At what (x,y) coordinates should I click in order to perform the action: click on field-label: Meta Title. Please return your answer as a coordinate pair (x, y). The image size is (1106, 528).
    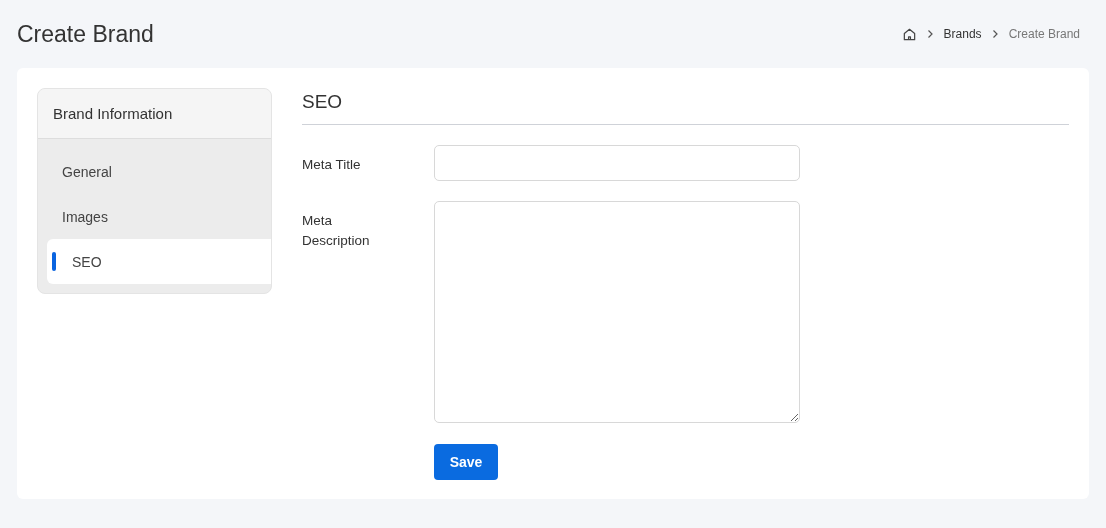
    Looking at the image, I should click on (332, 165).